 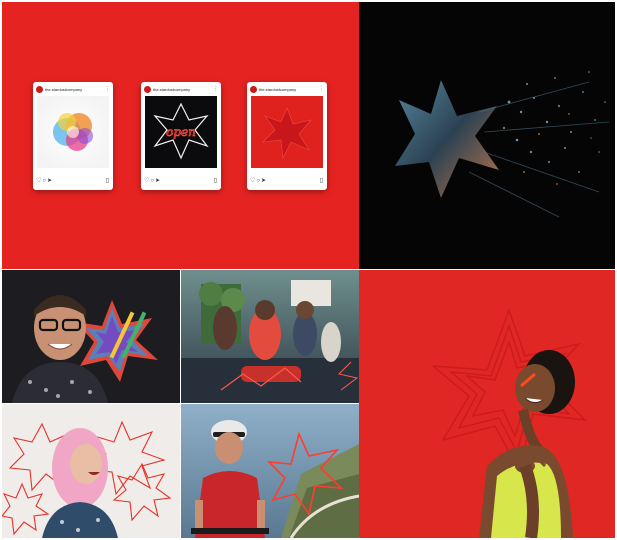 What do you see at coordinates (73, 132) in the screenshot?
I see `post-image-color-burst` at bounding box center [73, 132].